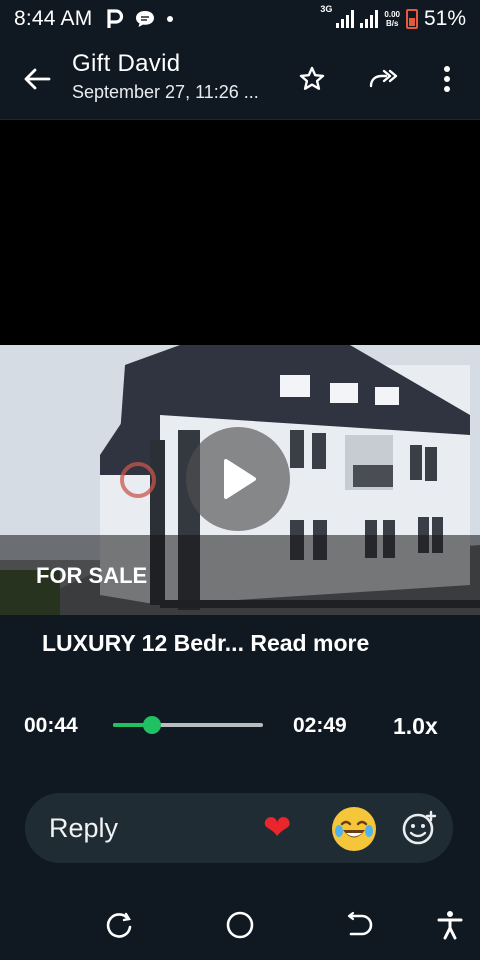  What do you see at coordinates (152, 725) in the screenshot?
I see `seek-thumb` at bounding box center [152, 725].